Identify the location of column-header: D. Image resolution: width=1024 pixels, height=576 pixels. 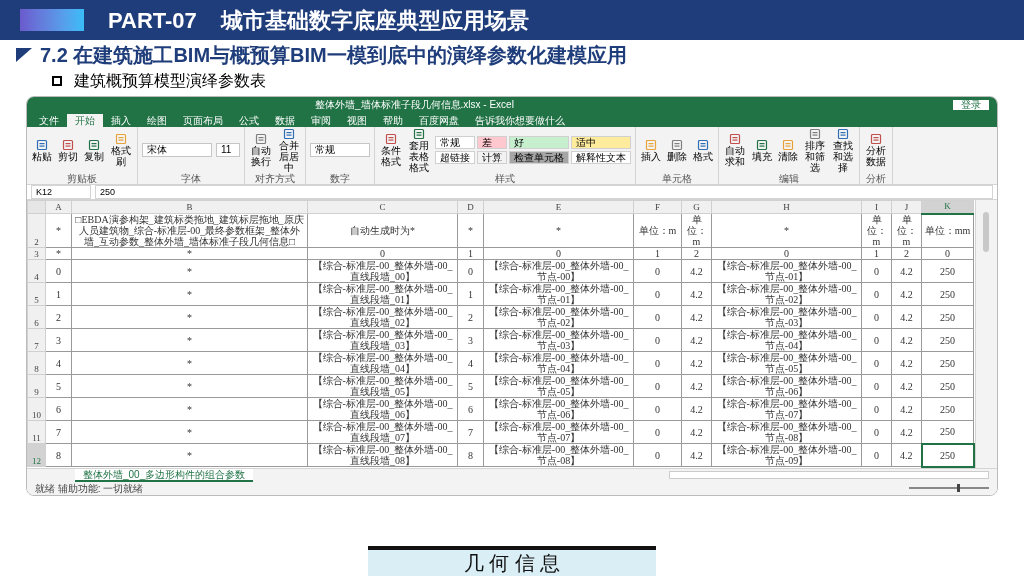
(470, 207).